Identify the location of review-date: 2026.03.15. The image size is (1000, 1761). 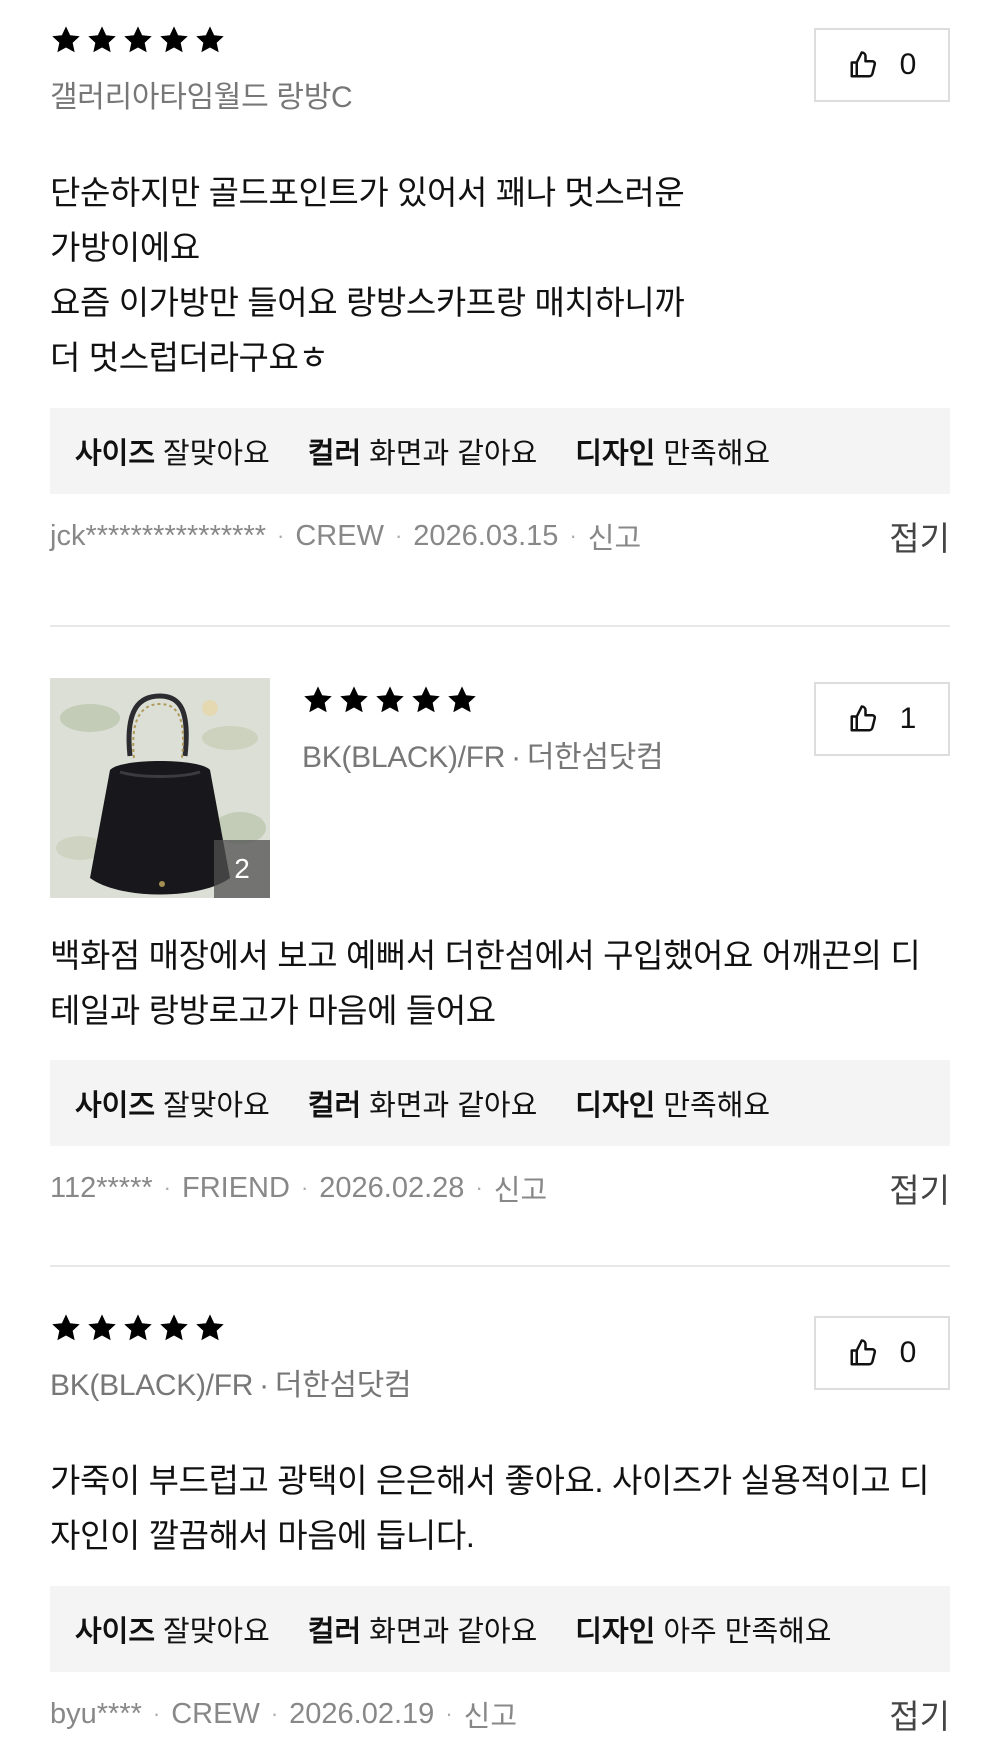
(486, 535).